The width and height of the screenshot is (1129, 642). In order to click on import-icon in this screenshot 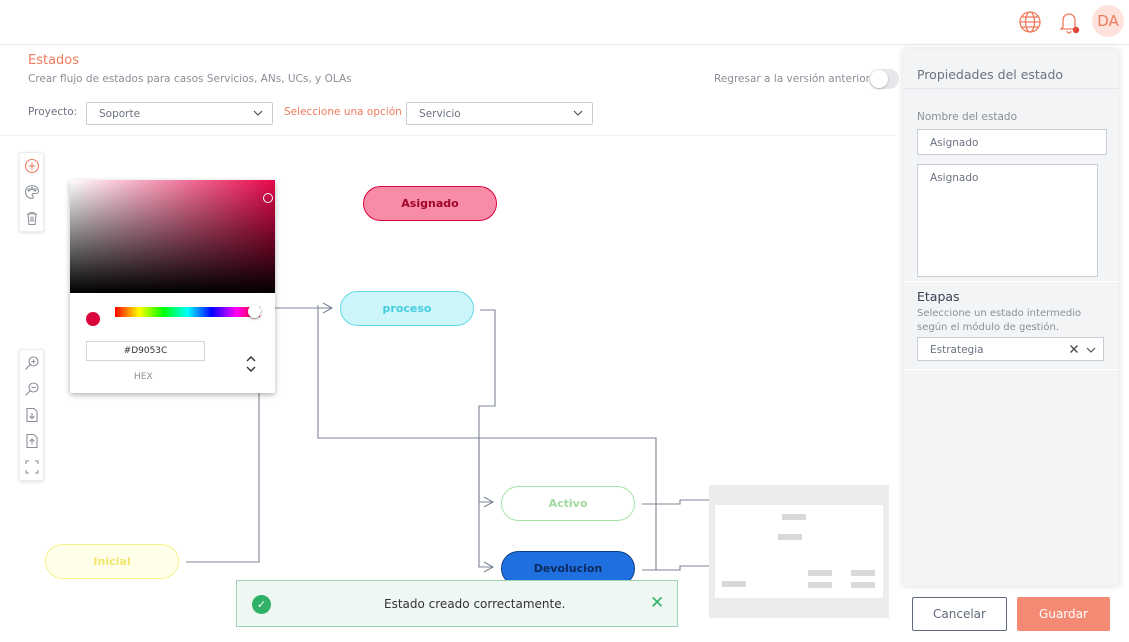, I will do `click(31, 415)`.